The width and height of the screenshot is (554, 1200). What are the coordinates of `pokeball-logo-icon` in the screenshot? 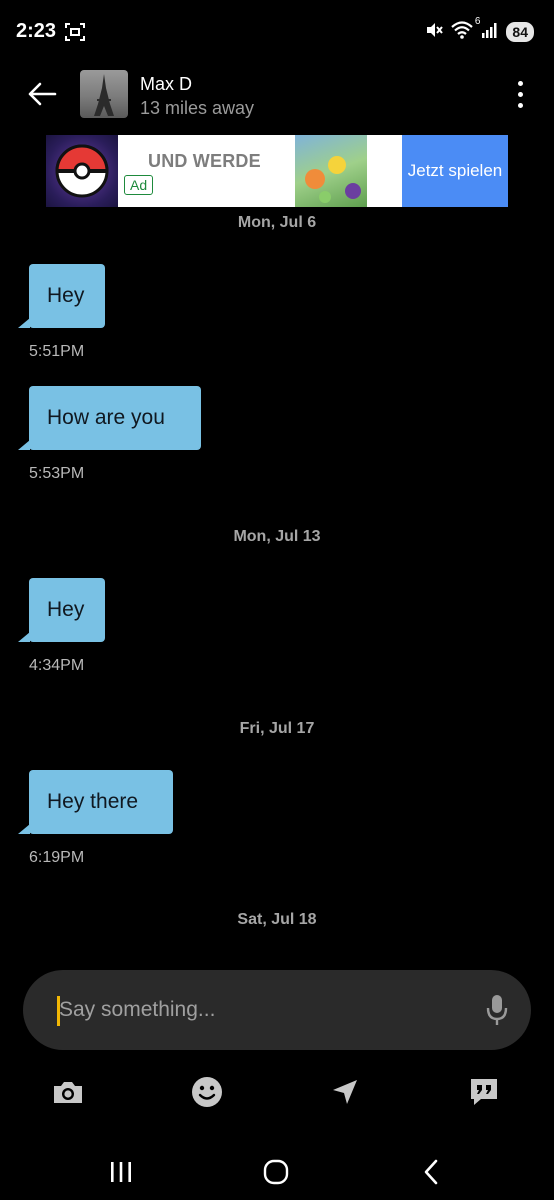 It's located at (82, 171).